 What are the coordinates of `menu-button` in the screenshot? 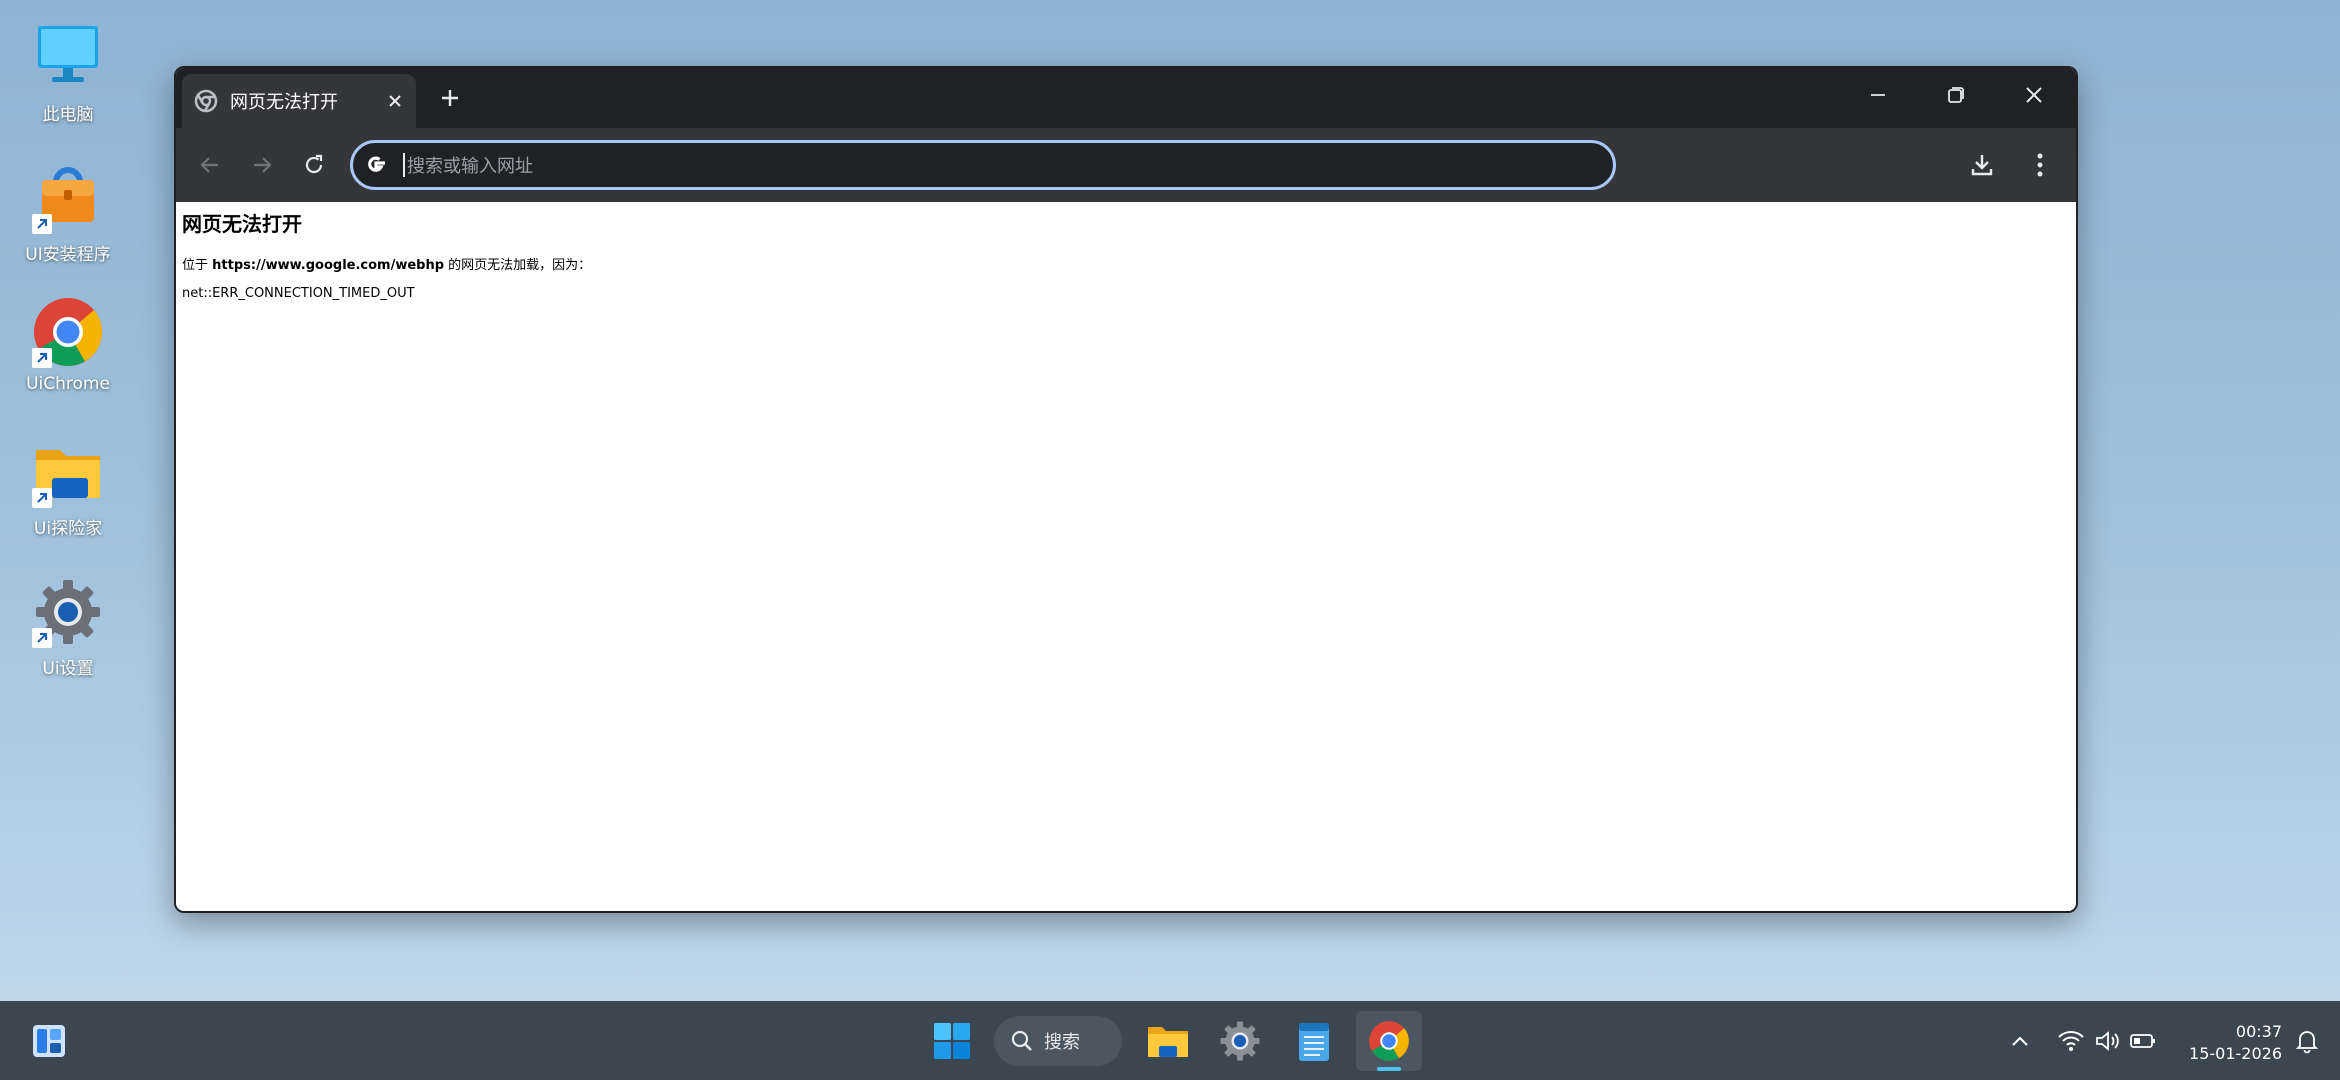 It's located at (2040, 165).